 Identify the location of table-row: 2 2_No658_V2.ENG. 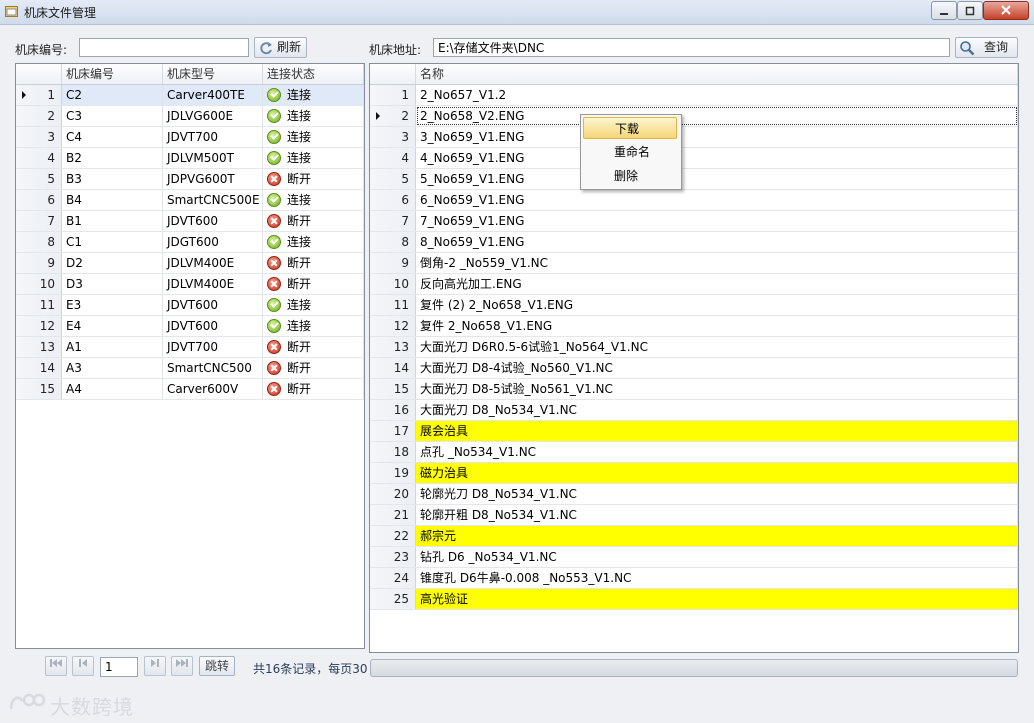
(694, 116).